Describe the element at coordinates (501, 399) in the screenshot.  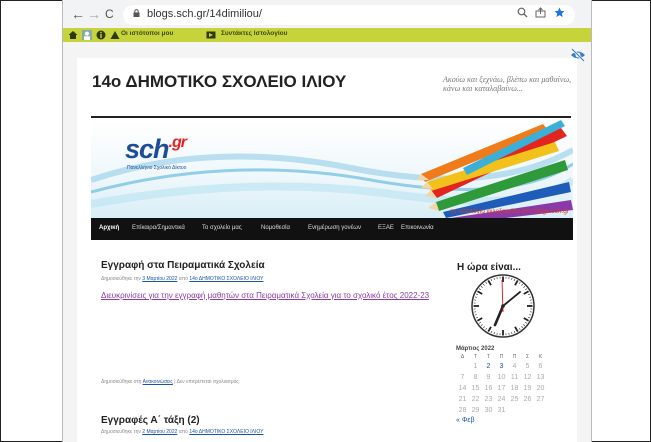
I see `calendar-day: 24` at that location.